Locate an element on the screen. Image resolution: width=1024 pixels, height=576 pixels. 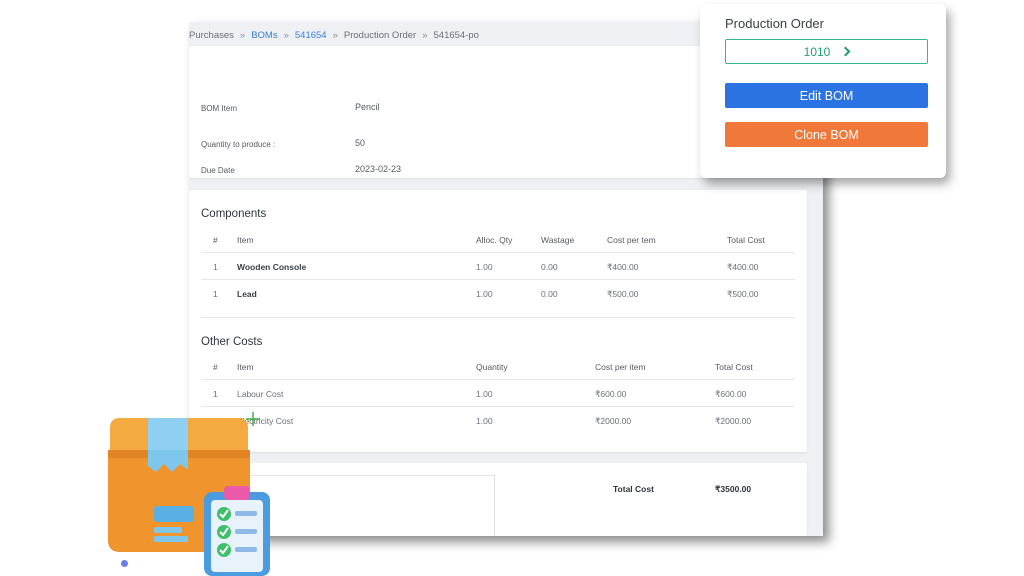
chevron-right-icon is located at coordinates (845, 51).